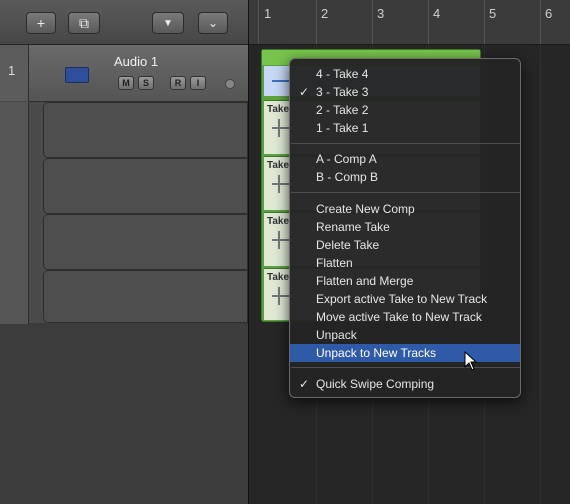  Describe the element at coordinates (198, 83) in the screenshot. I see `input-monitor-button: I` at that location.